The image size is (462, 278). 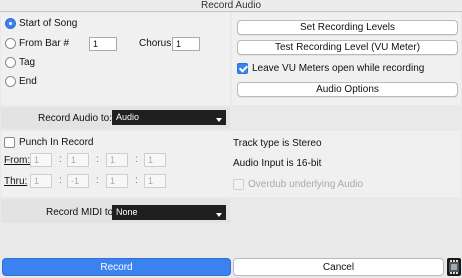 I want to click on audio-options-button: Audio Options, so click(x=347, y=89).